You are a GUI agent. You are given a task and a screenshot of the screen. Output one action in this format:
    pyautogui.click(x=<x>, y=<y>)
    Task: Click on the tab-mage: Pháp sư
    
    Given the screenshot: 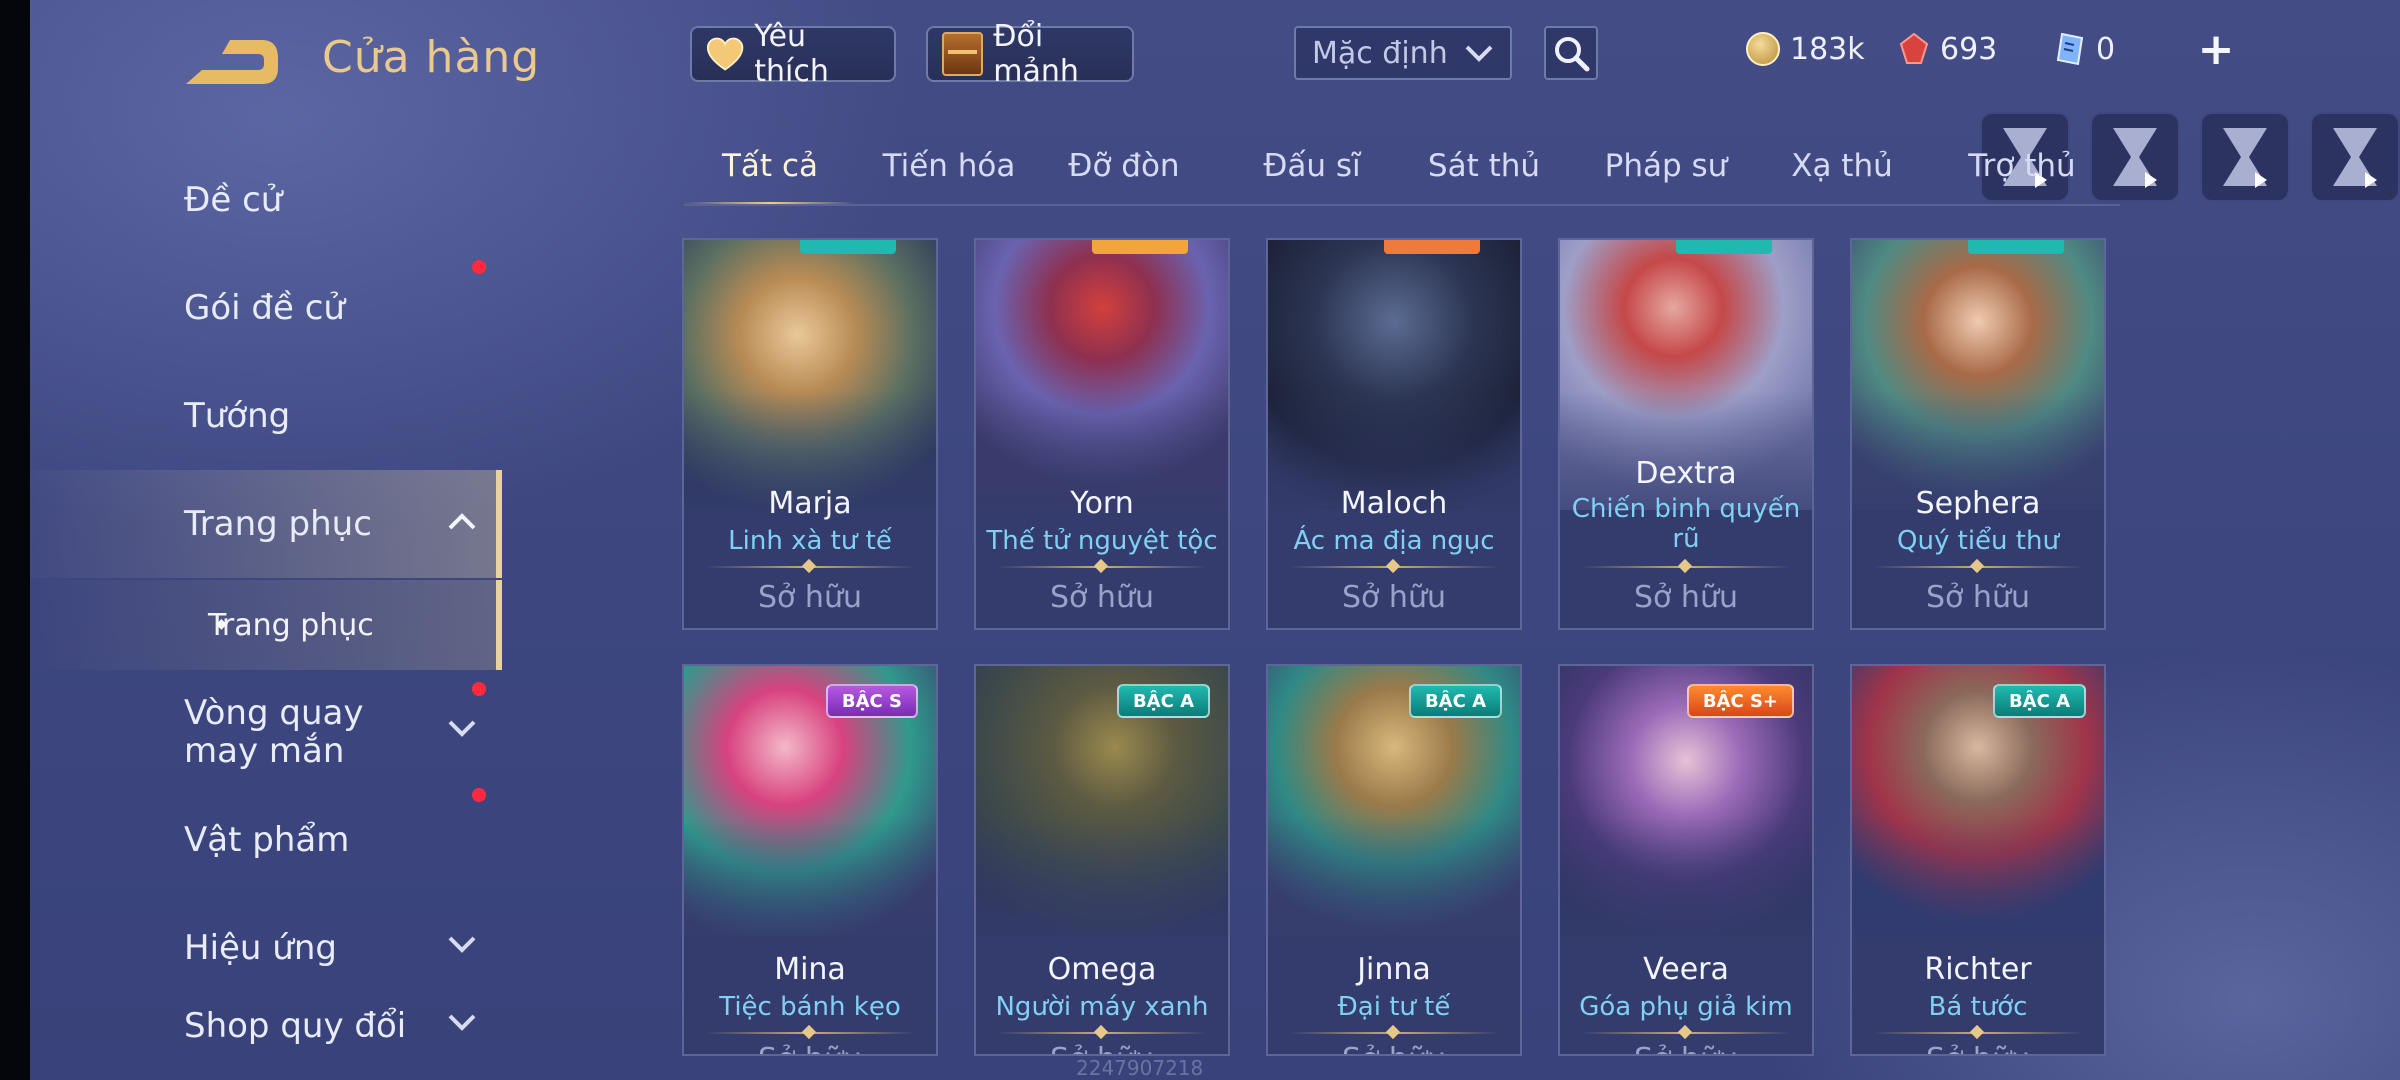 What is the action you would take?
    pyautogui.click(x=1666, y=176)
    